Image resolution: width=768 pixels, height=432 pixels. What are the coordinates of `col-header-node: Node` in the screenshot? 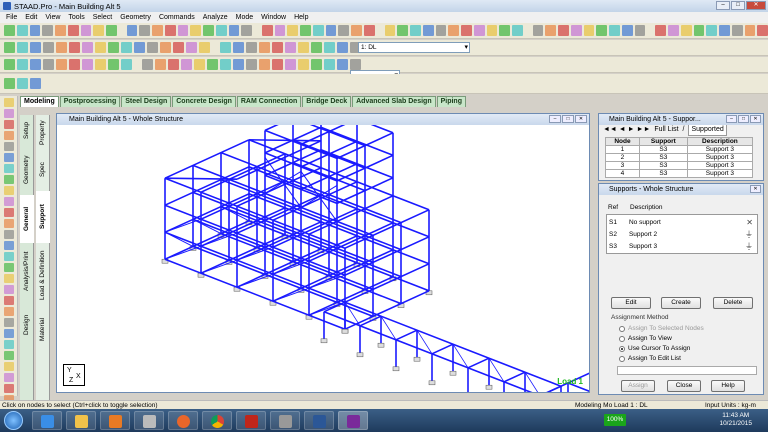 It's located at (622, 141).